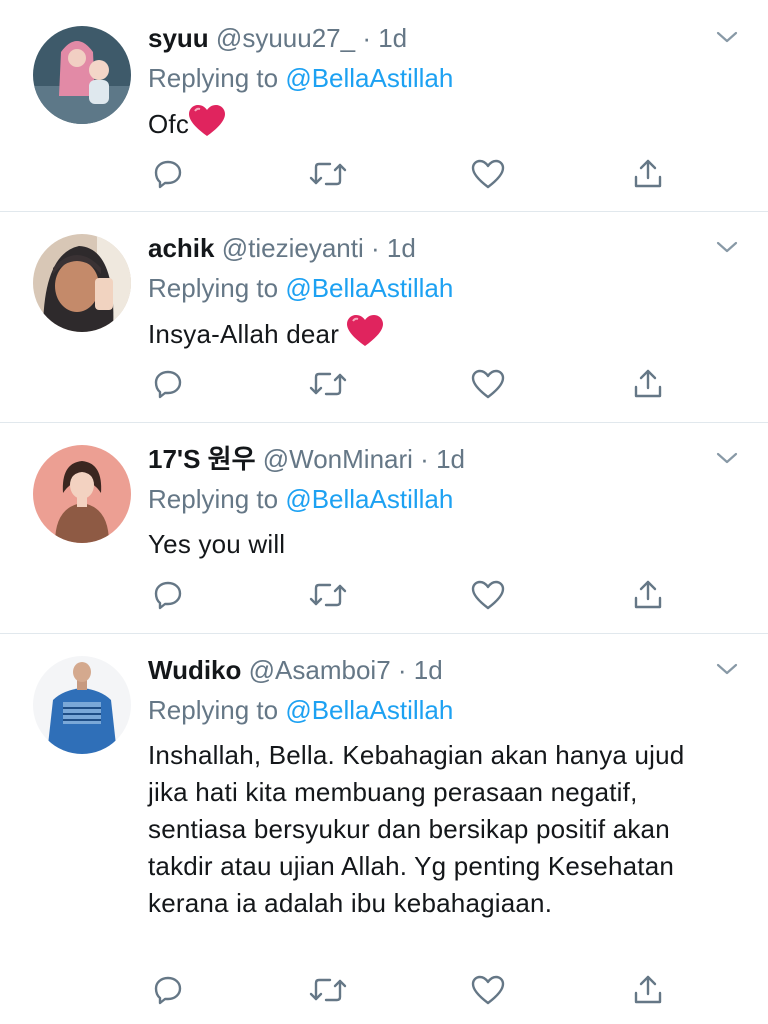 The width and height of the screenshot is (768, 1024). What do you see at coordinates (217, 544) in the screenshot?
I see `tweet-text: Yes you will` at bounding box center [217, 544].